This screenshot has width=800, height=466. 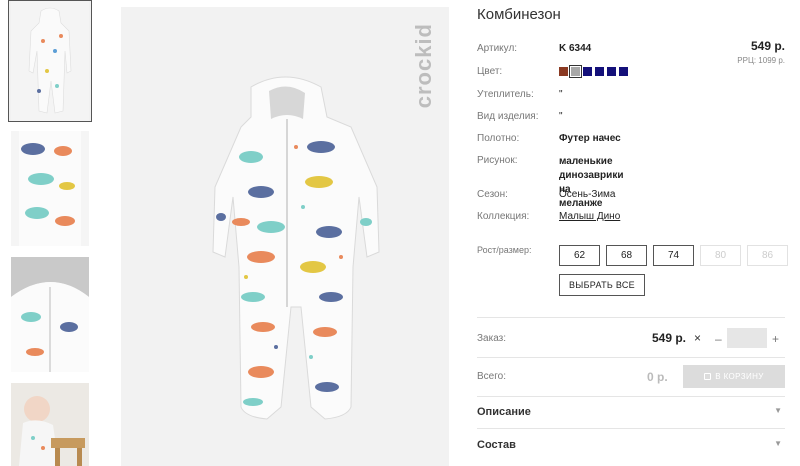 I want to click on color-swatches, so click(x=593, y=71).